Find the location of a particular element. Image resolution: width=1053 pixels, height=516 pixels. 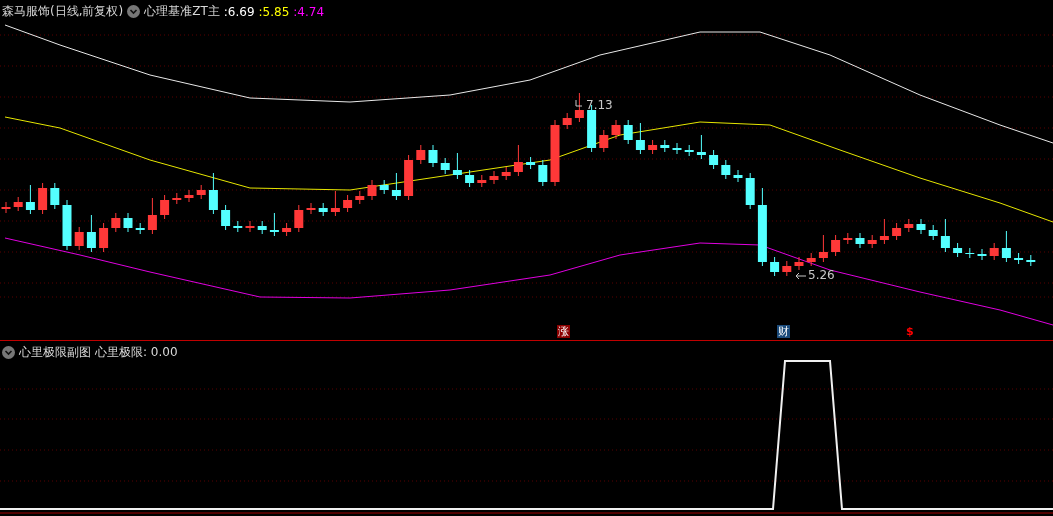

low-price-label: 5.26 is located at coordinates (821, 275).